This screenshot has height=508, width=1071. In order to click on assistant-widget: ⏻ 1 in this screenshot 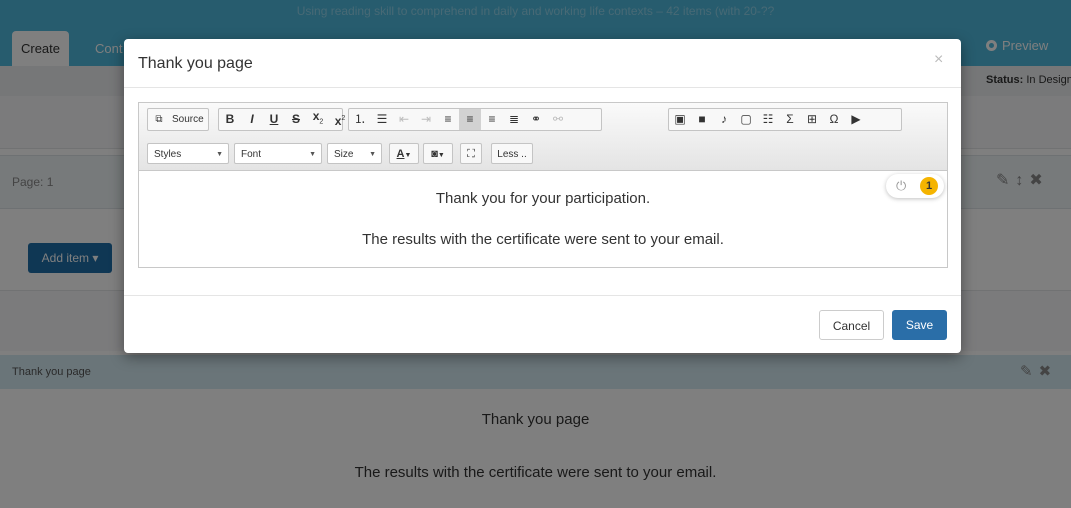, I will do `click(915, 186)`.